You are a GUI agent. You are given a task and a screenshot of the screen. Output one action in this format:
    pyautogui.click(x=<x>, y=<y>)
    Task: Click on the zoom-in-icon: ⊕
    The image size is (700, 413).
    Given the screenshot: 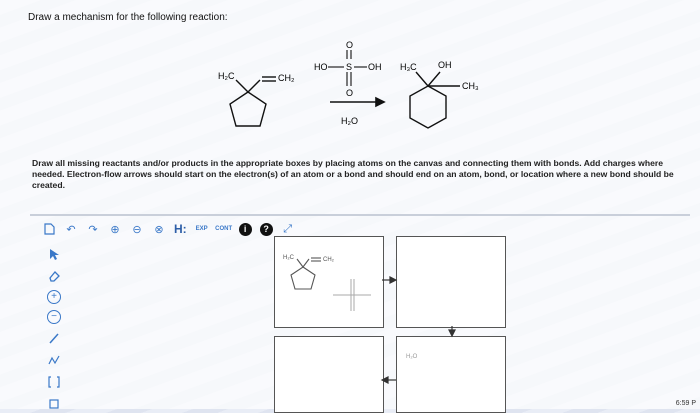 What is the action you would take?
    pyautogui.click(x=115, y=229)
    